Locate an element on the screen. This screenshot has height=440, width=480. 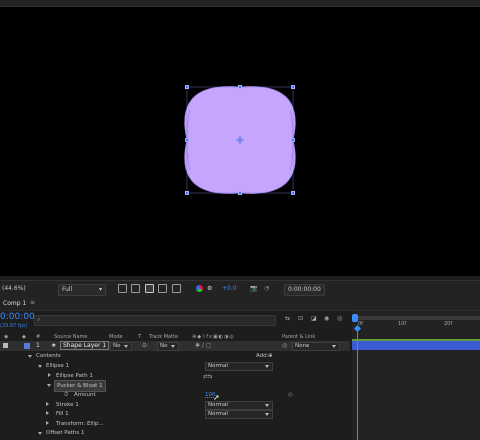
shy-layers-icon: ◪ is located at coordinates (314, 318).